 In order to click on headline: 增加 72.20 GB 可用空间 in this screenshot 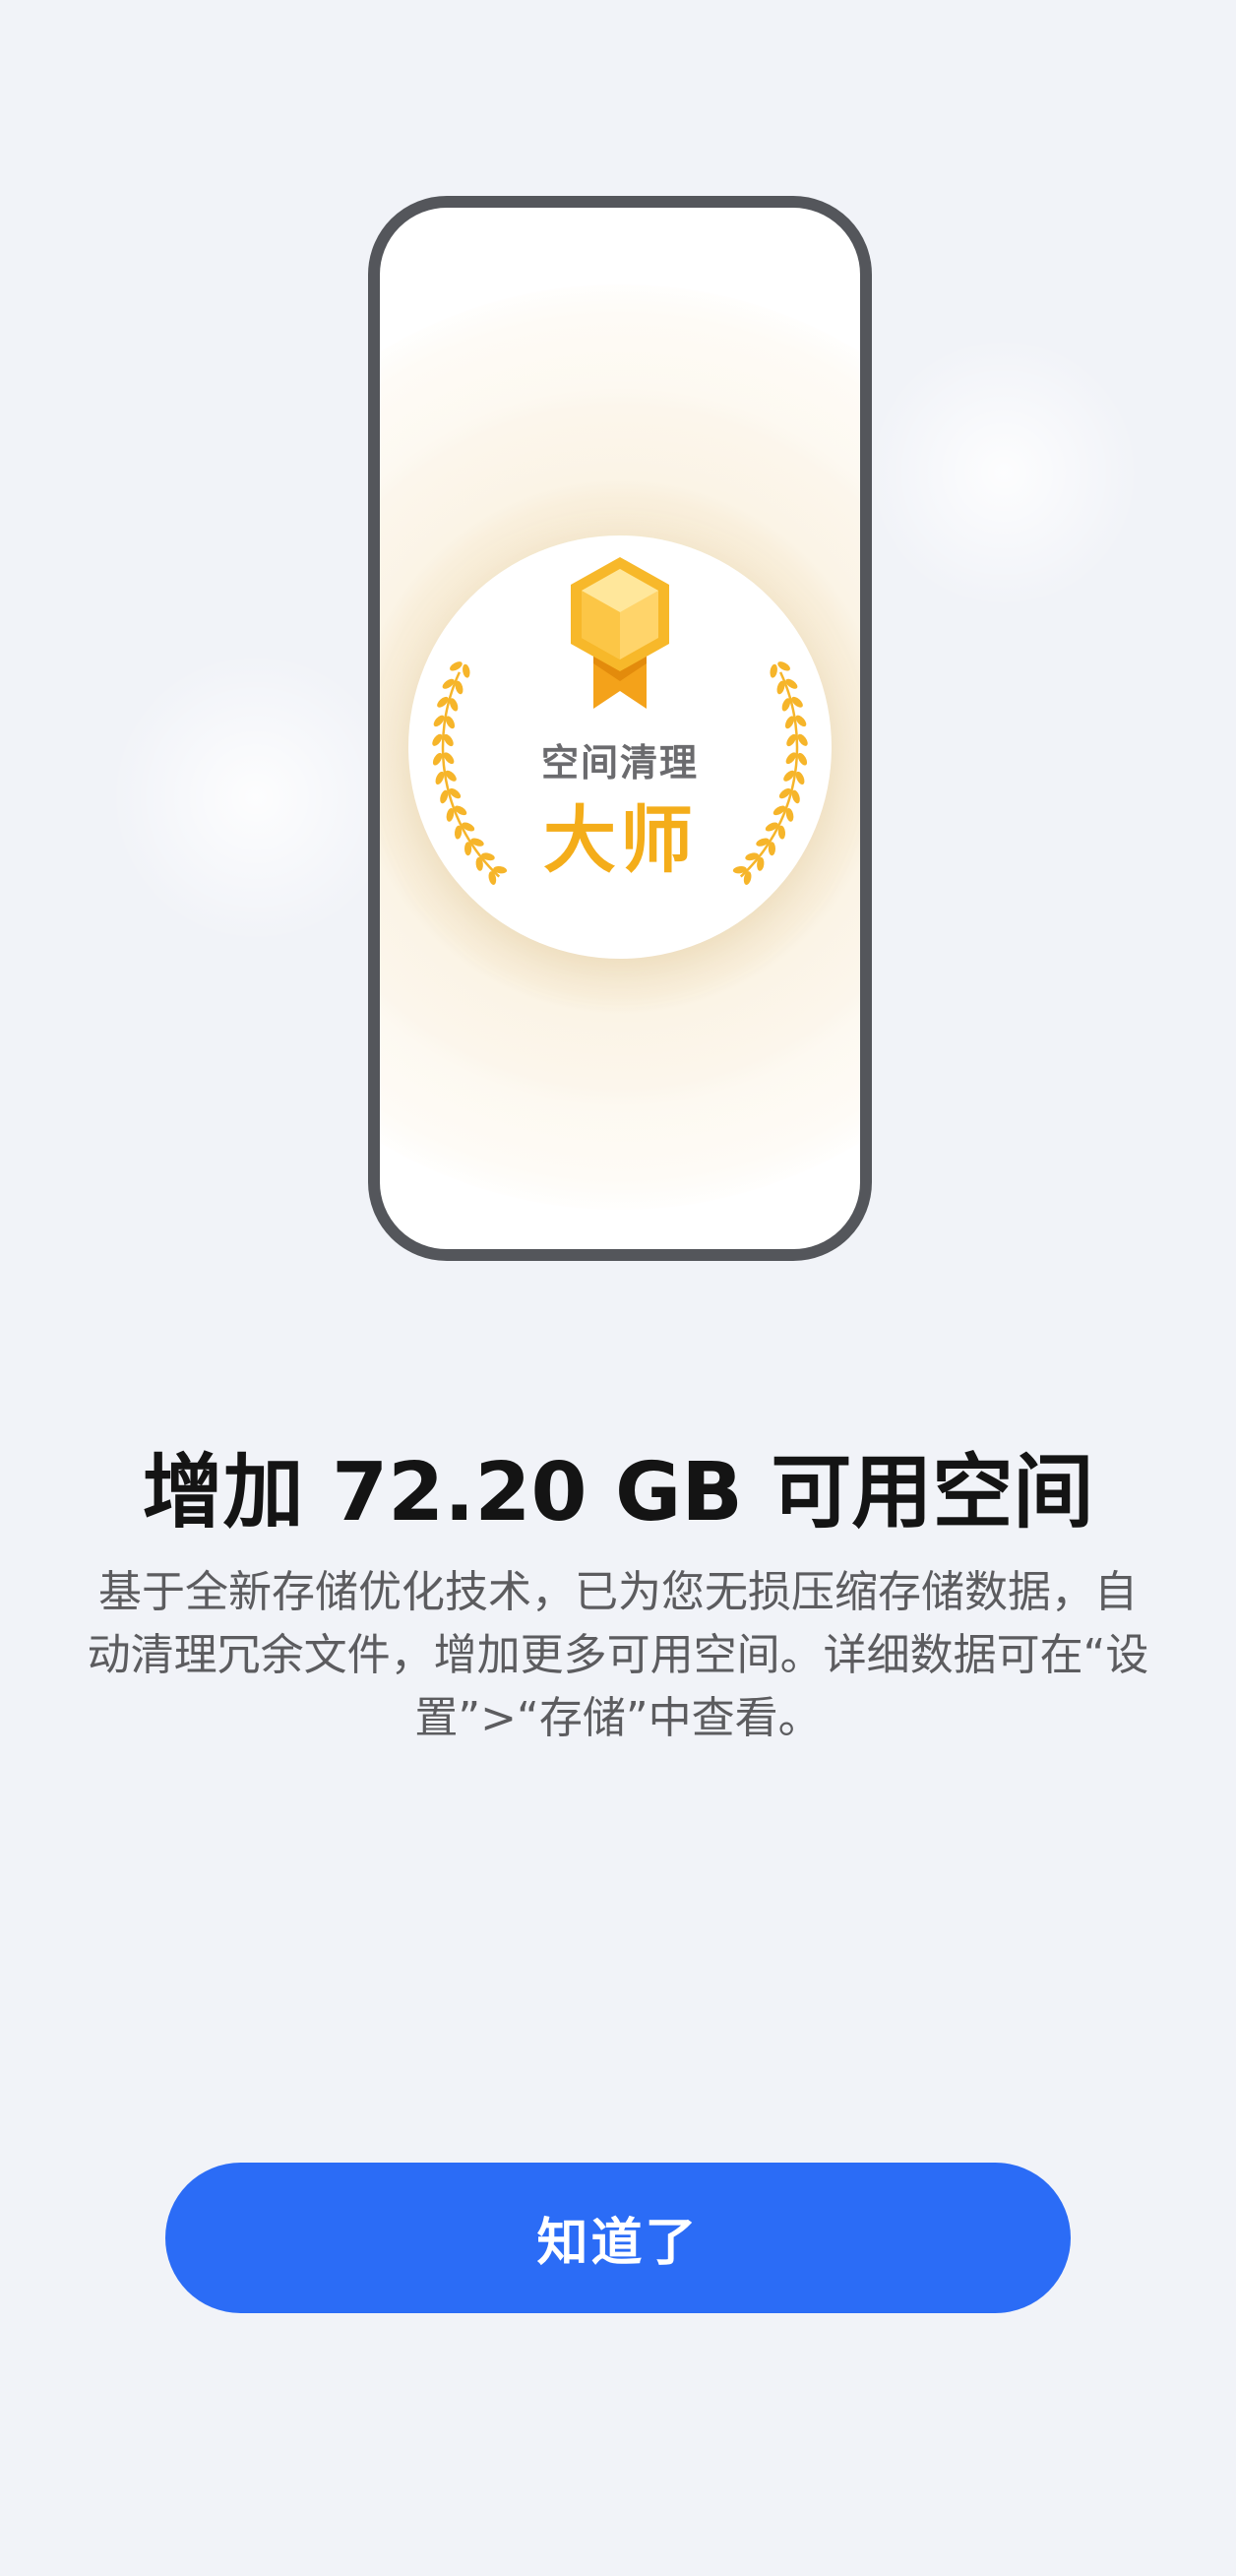, I will do `click(618, 1492)`.